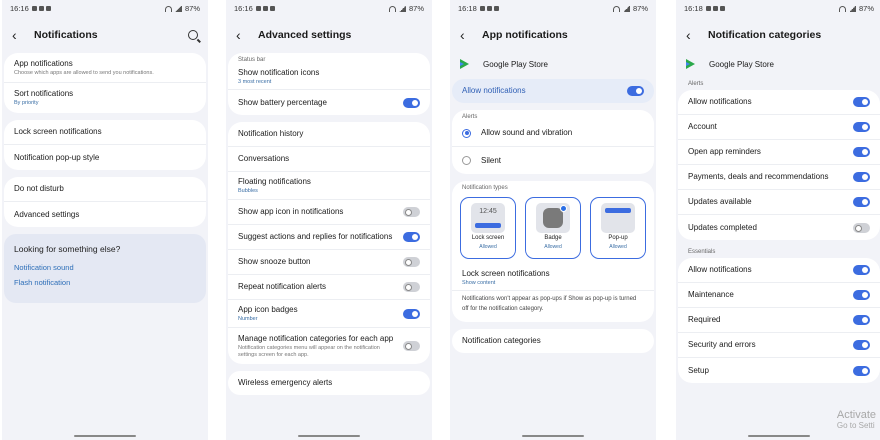  Describe the element at coordinates (779, 370) in the screenshot. I see `category-setup: Setup` at that location.